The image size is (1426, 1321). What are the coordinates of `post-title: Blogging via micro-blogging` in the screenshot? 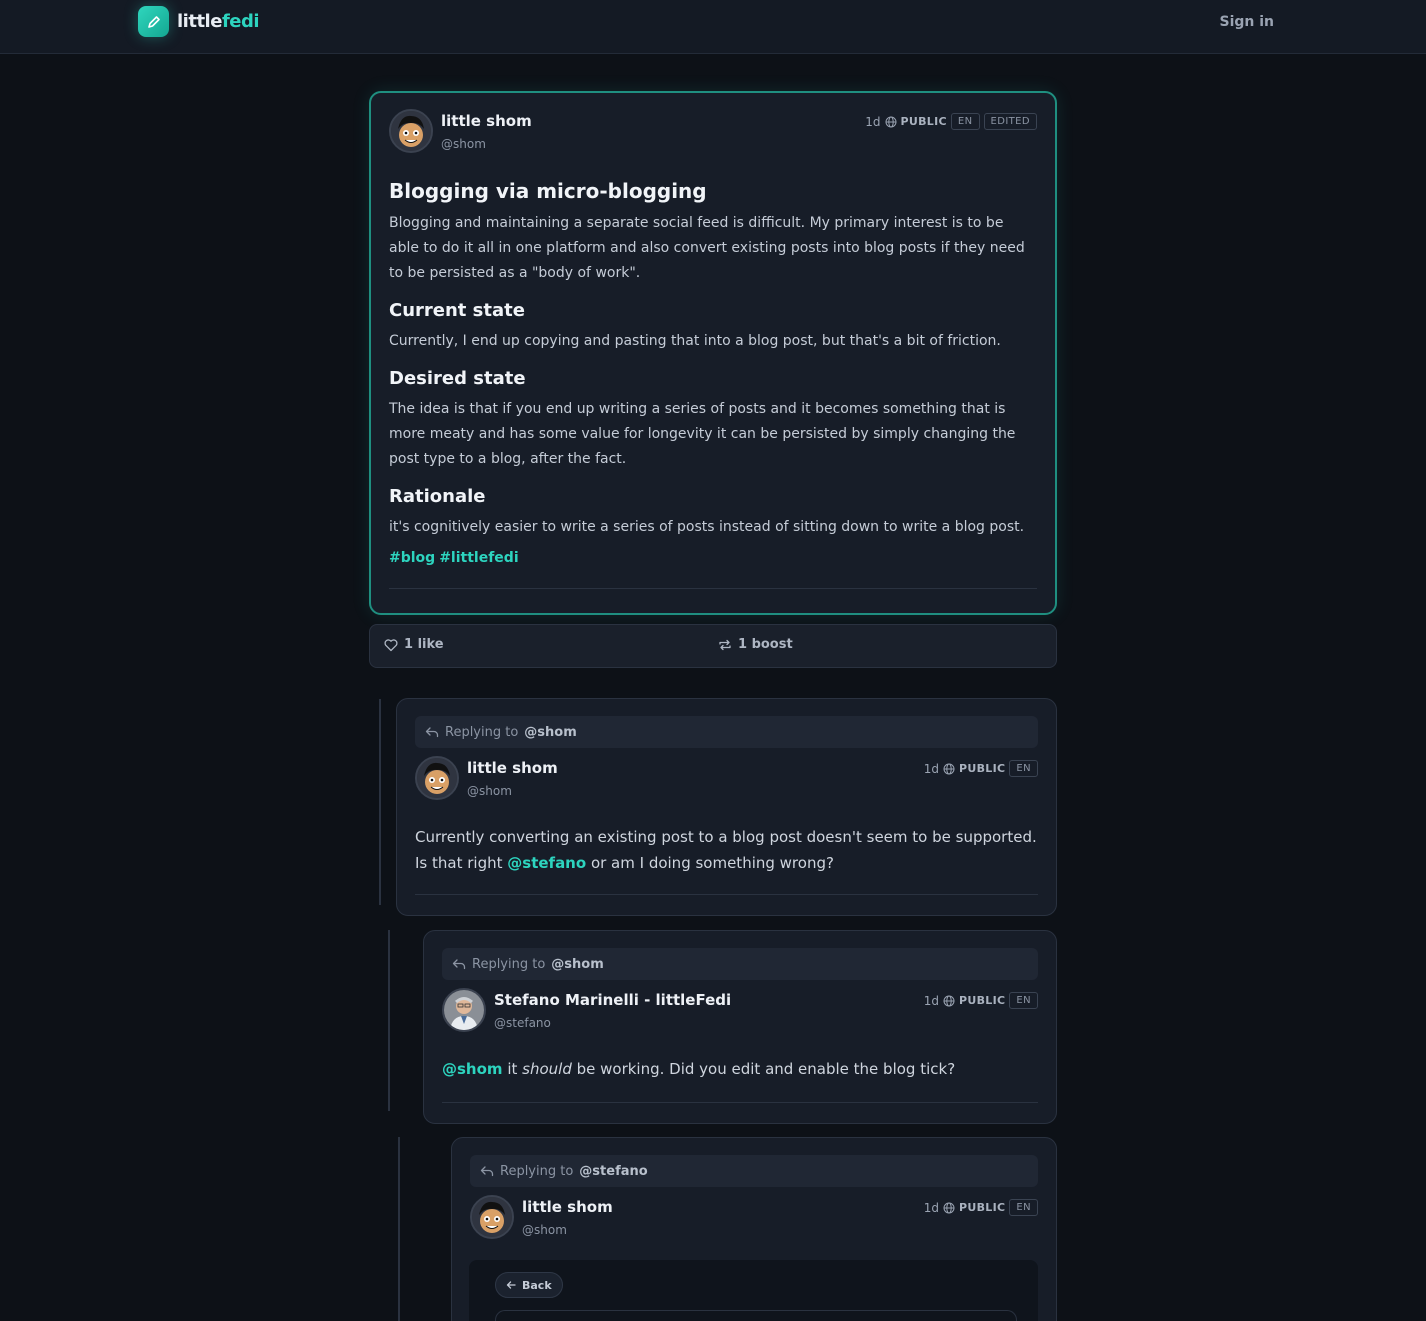 It's located at (548, 191).